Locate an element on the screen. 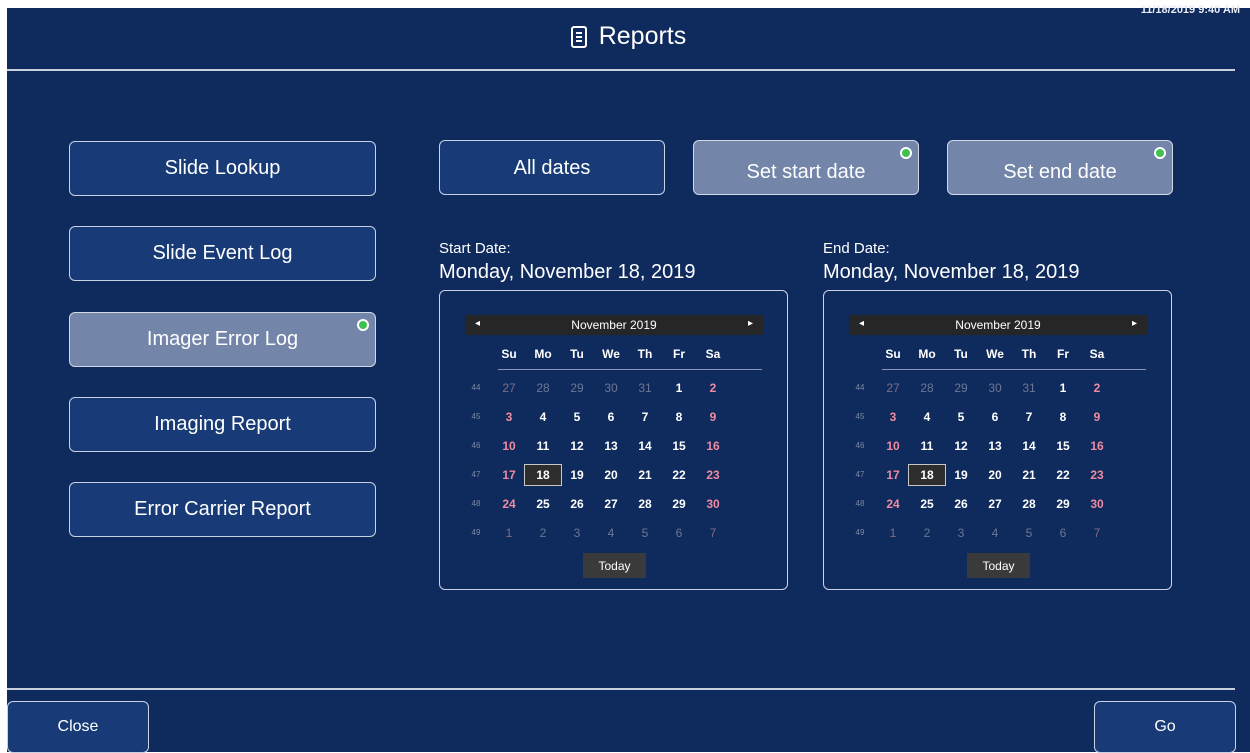  go-button: Go is located at coordinates (1165, 727).